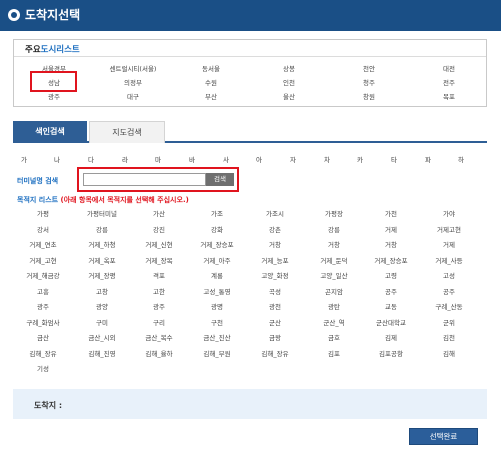 The image size is (501, 454). What do you see at coordinates (289, 83) in the screenshot?
I see `main-city-link: 인천` at bounding box center [289, 83].